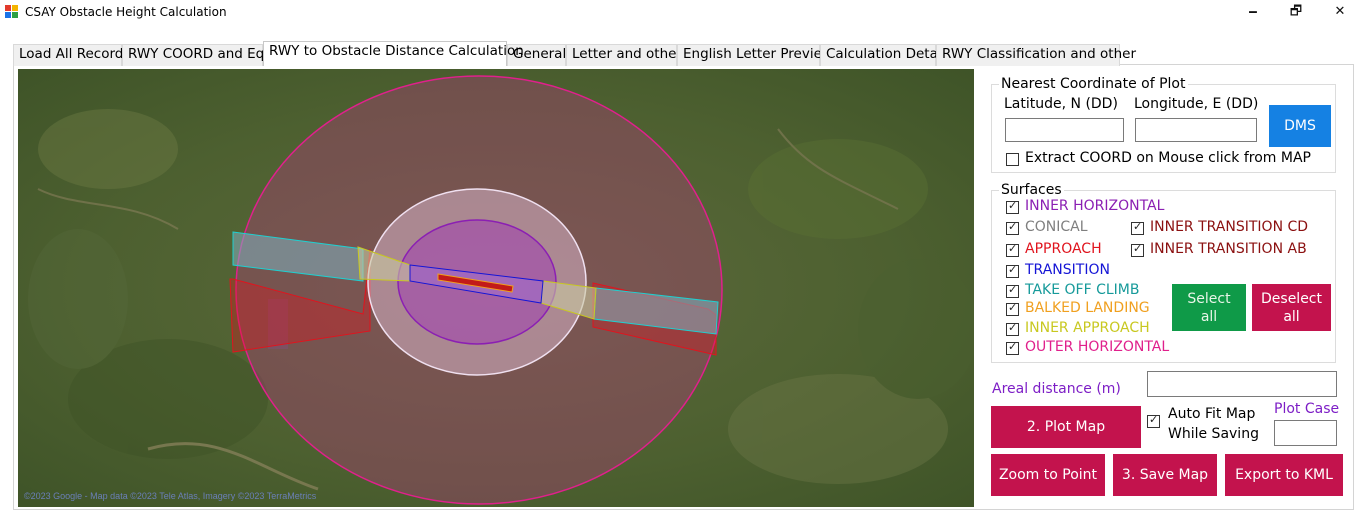 The height and width of the screenshot is (515, 1366). What do you see at coordinates (1153, 420) in the screenshot?
I see `auto-fit-checkbox` at bounding box center [1153, 420].